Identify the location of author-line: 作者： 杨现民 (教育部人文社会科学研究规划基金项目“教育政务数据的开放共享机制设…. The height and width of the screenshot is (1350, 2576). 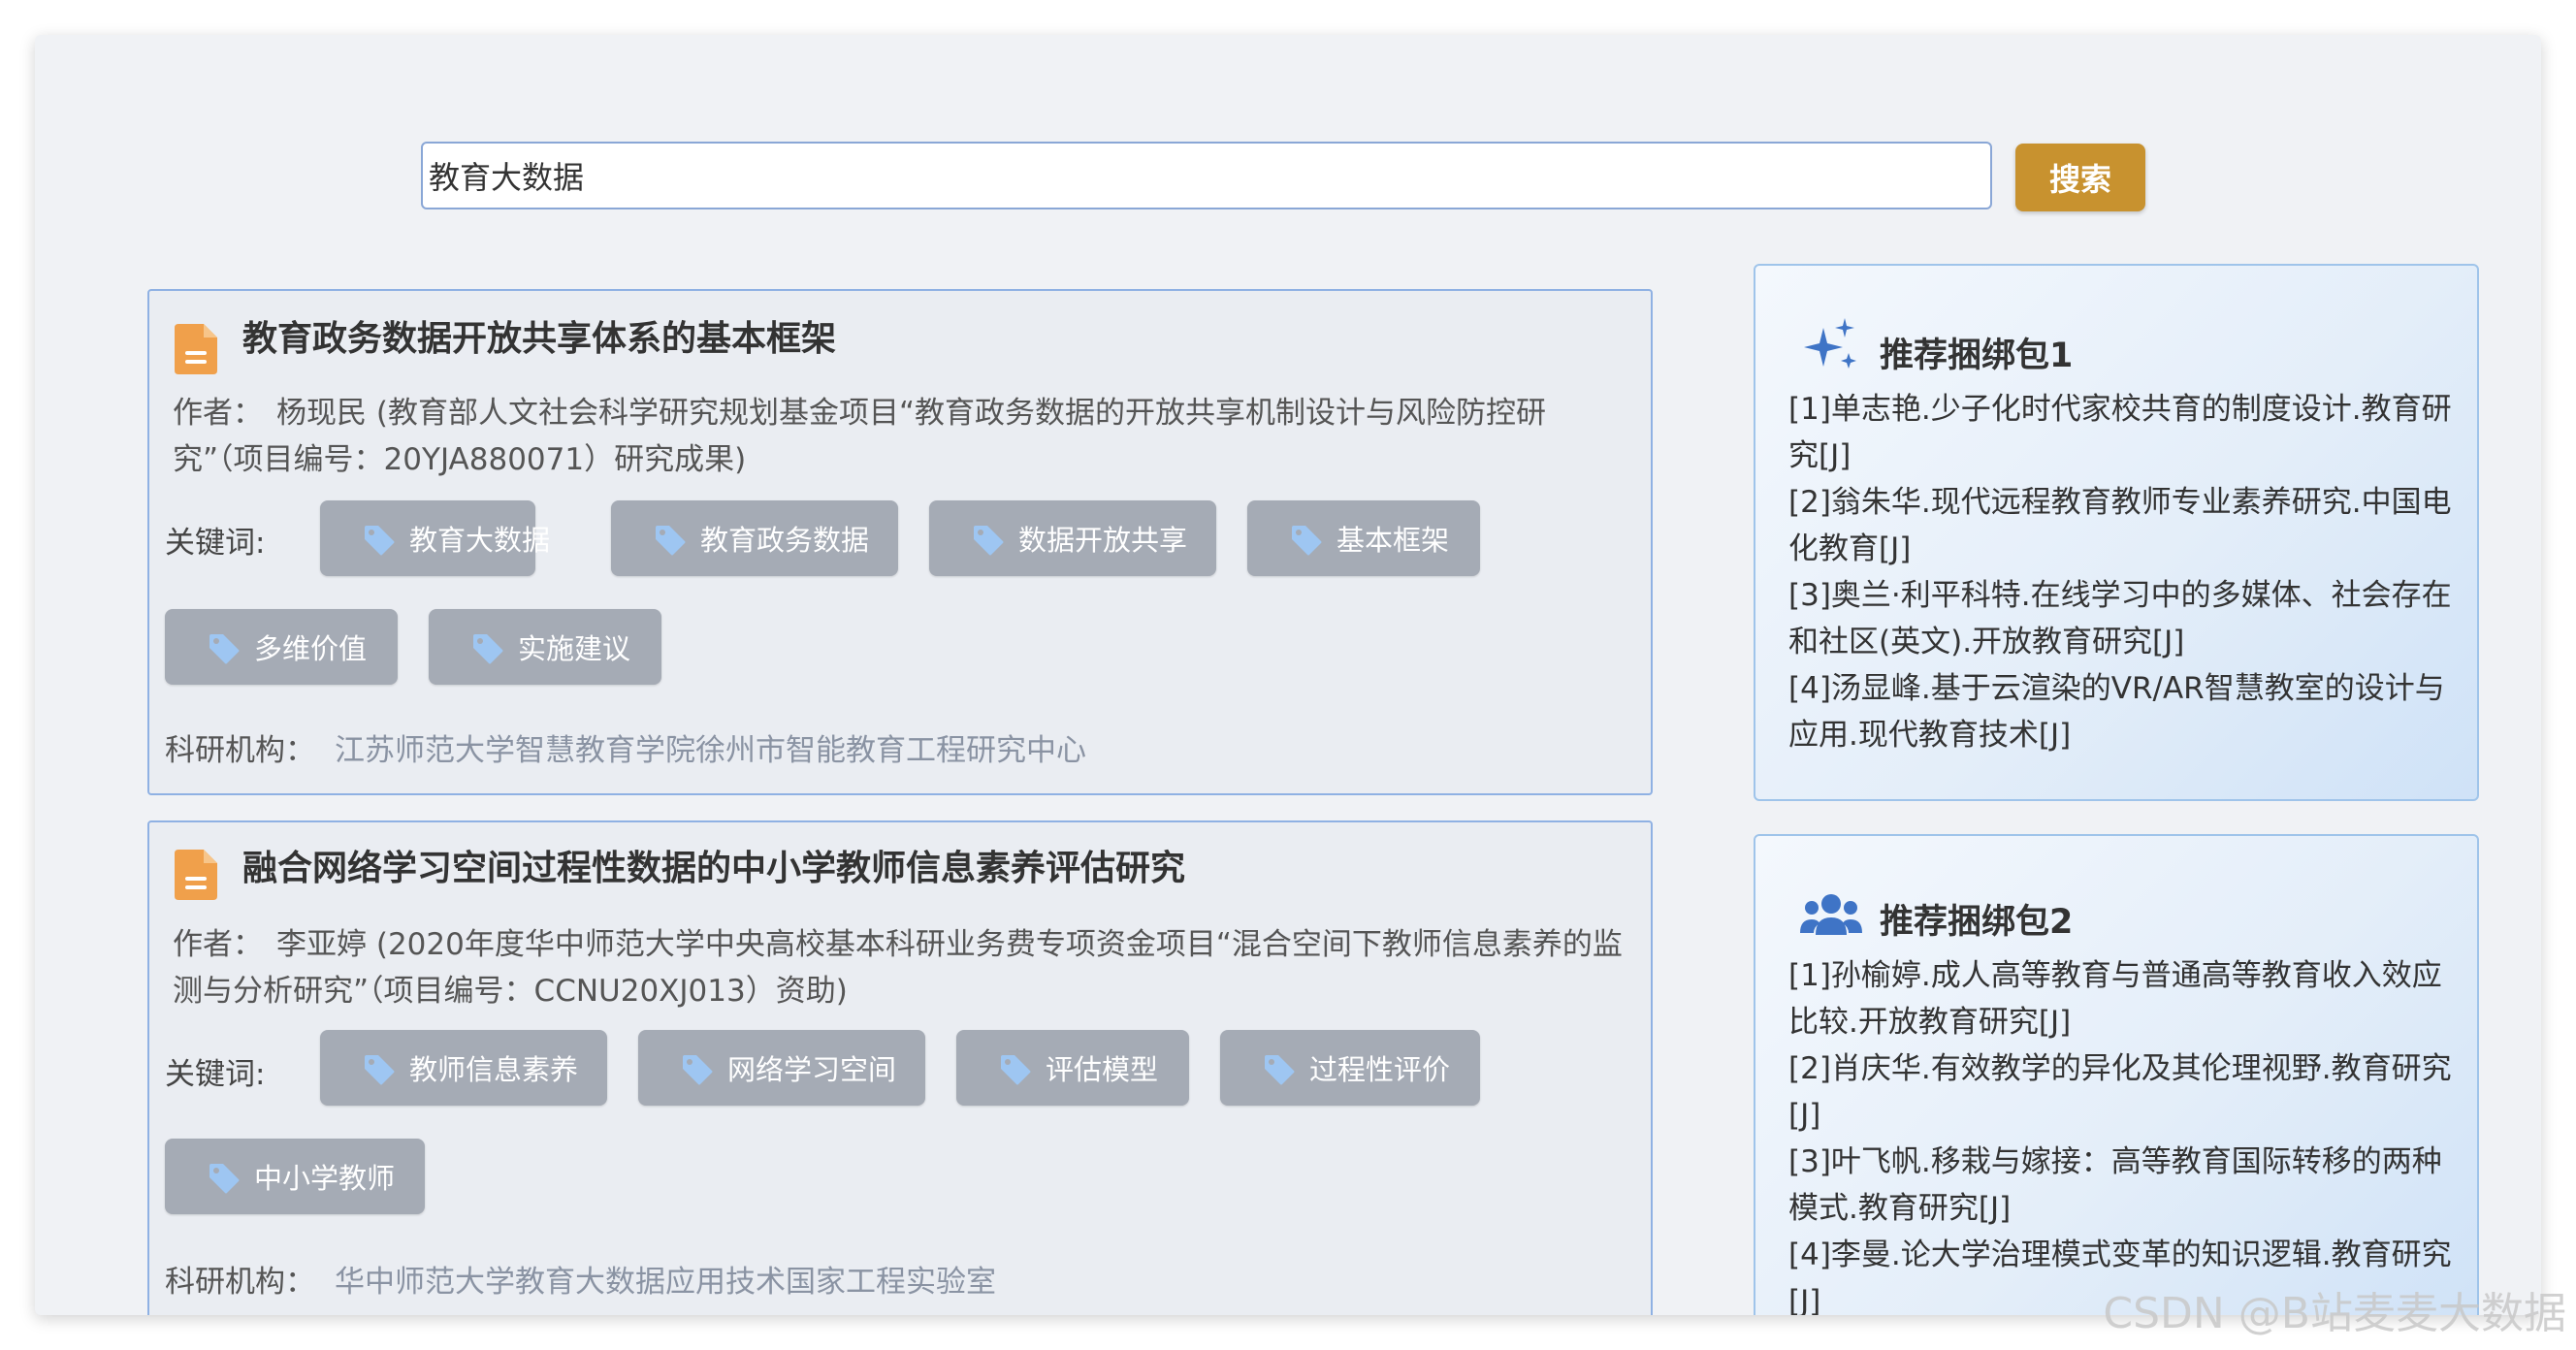
(900, 436).